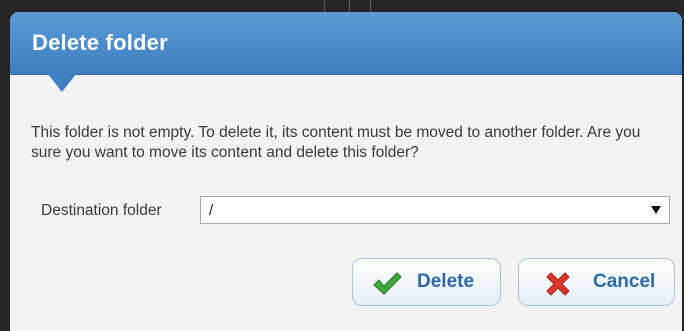  What do you see at coordinates (62, 83) in the screenshot?
I see `header-pointer` at bounding box center [62, 83].